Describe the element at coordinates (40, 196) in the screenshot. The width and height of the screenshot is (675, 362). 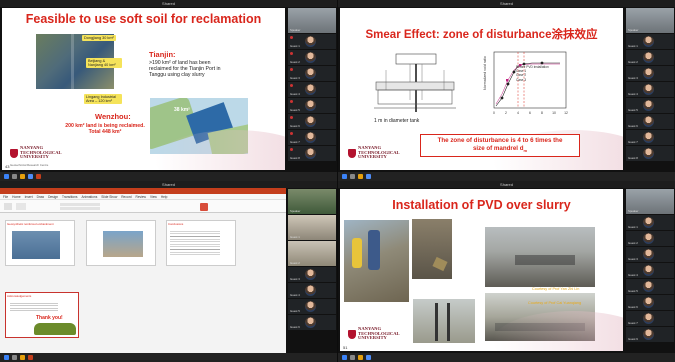
I see `ribbon-tab: Draw` at that location.